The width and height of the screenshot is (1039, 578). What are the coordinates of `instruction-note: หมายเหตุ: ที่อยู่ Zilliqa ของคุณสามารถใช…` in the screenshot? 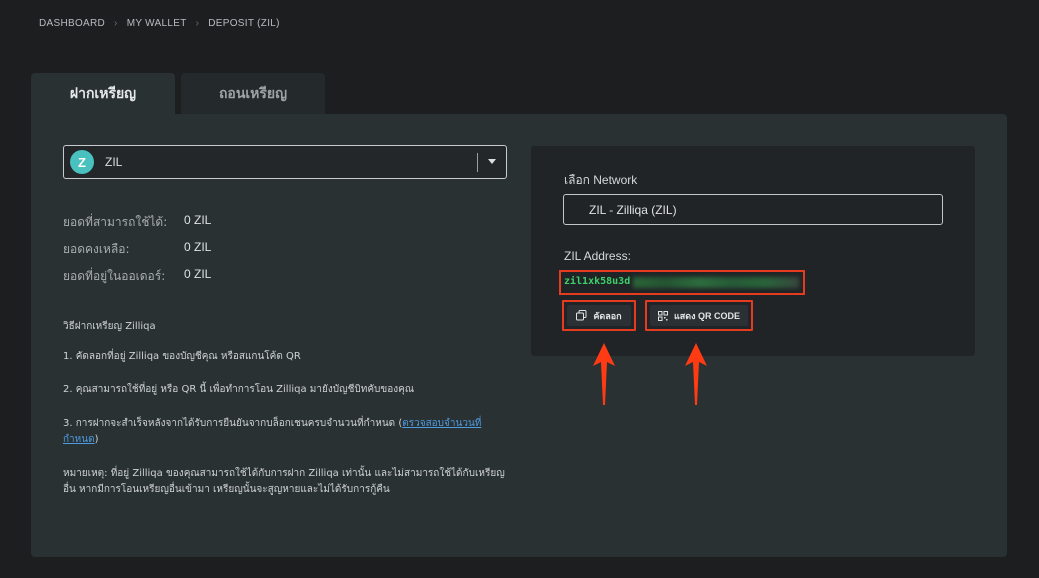 It's located at (284, 481).